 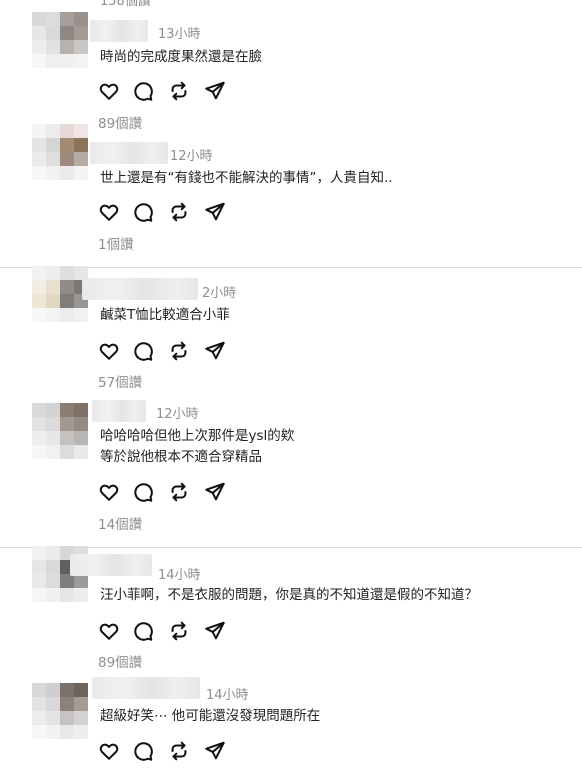 I want to click on comment-text: 汪小菲啊，不是衣服的問題，你是真的不知道還是假的不知道？, so click(x=289, y=595).